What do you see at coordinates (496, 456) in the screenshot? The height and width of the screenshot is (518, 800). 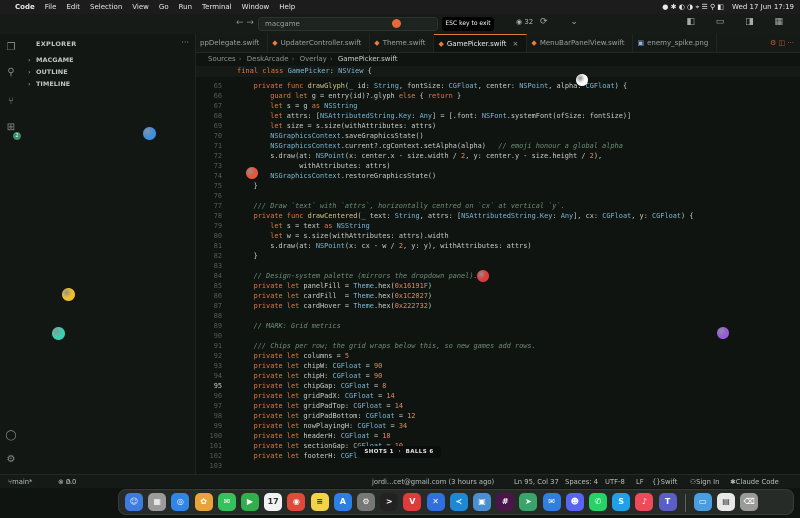 I see `code-line: 102 private let footerH: CGFloat = 22` at bounding box center [496, 456].